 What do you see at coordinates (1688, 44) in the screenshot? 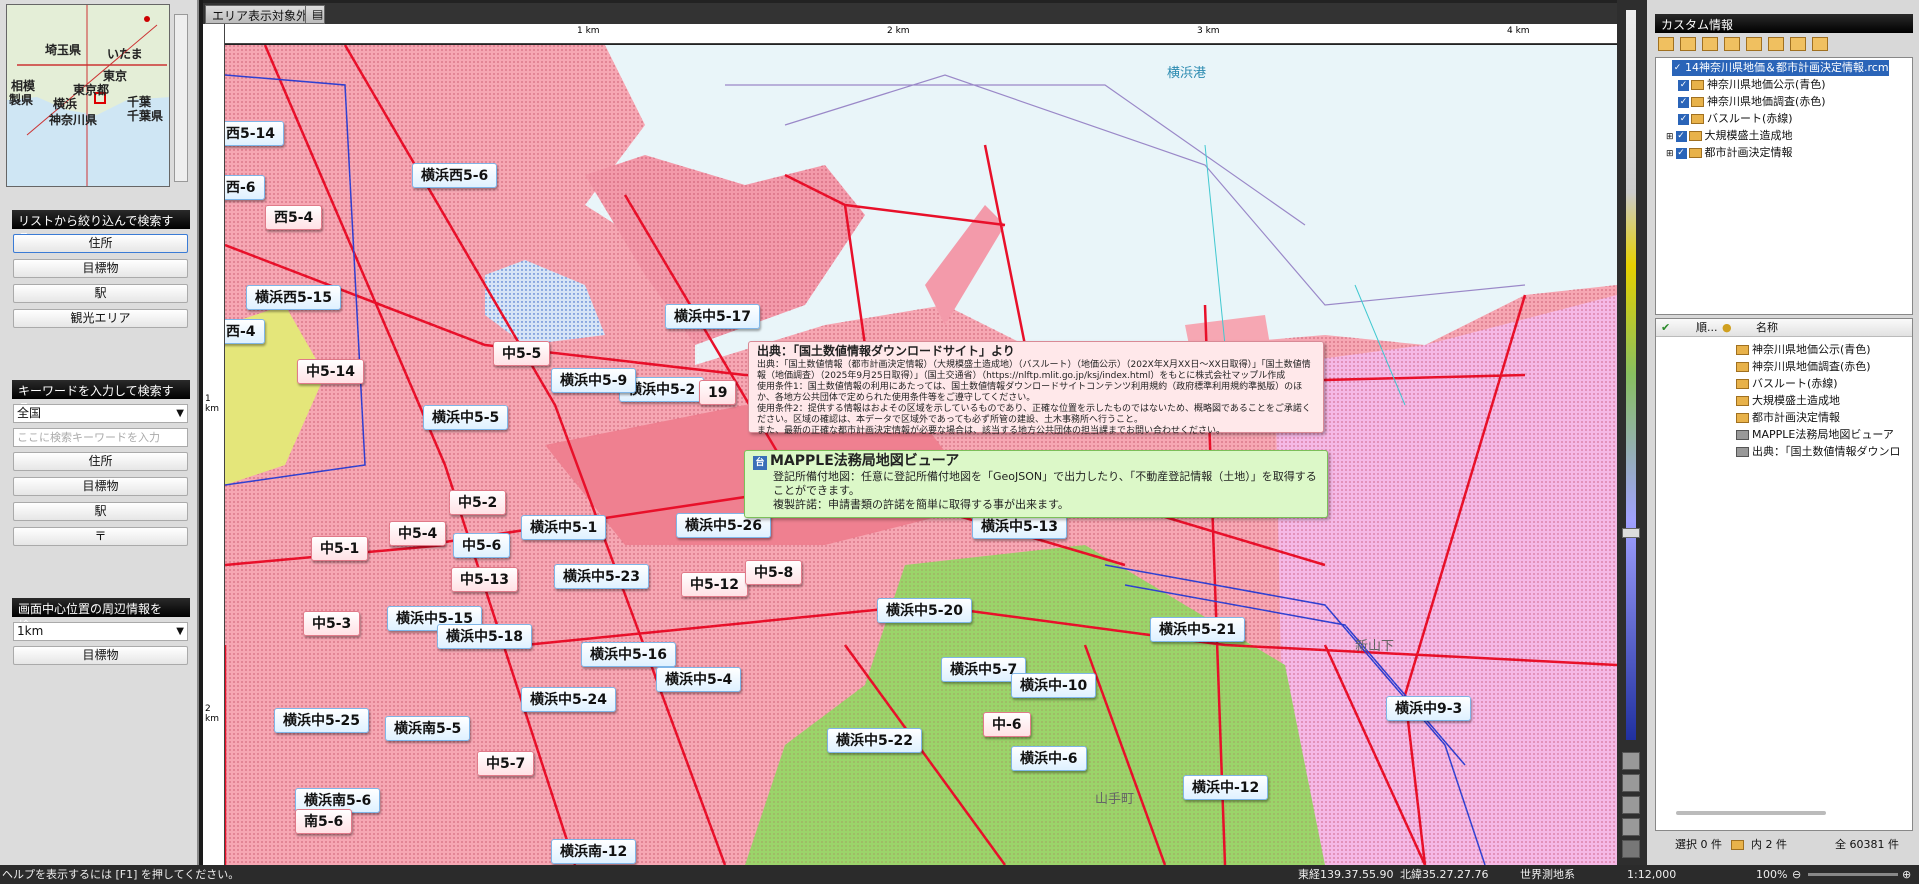
I see `folder-new-icon` at bounding box center [1688, 44].